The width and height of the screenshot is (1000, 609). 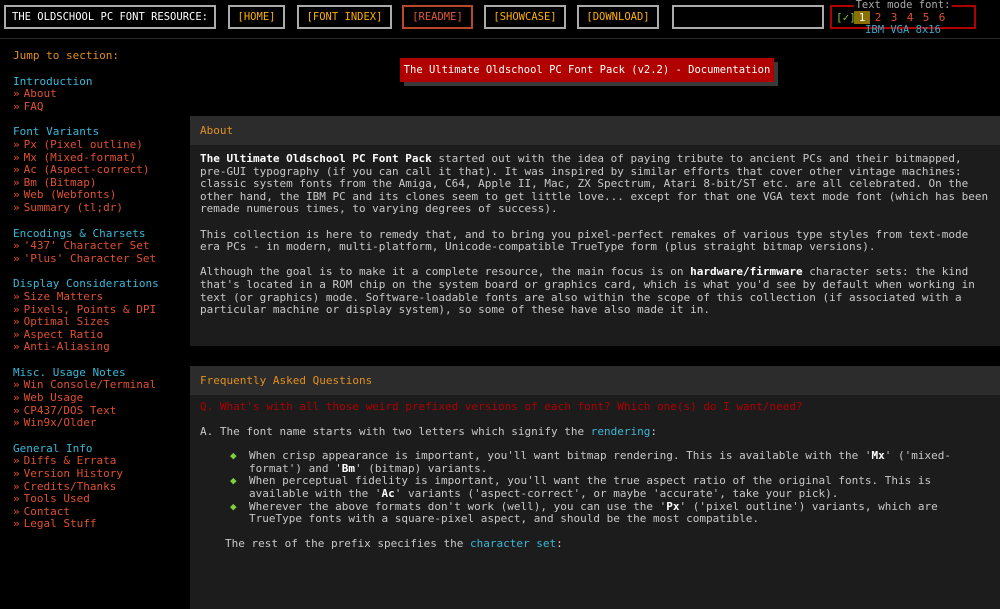 I want to click on pack-name: The Ultimate Oldschool PC Font Pack, so click(x=316, y=158).